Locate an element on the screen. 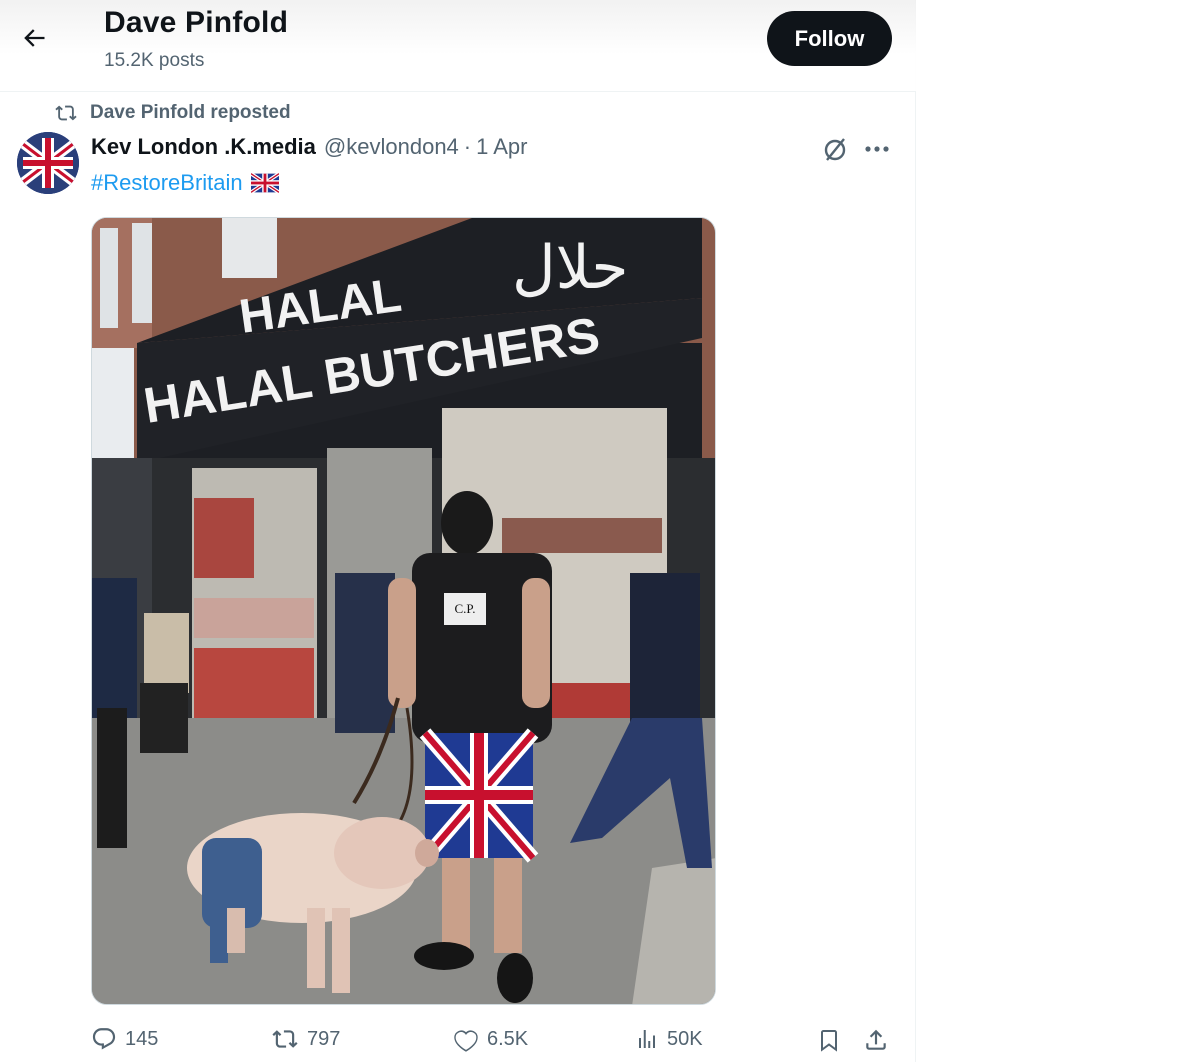  back-button is located at coordinates (34, 38).